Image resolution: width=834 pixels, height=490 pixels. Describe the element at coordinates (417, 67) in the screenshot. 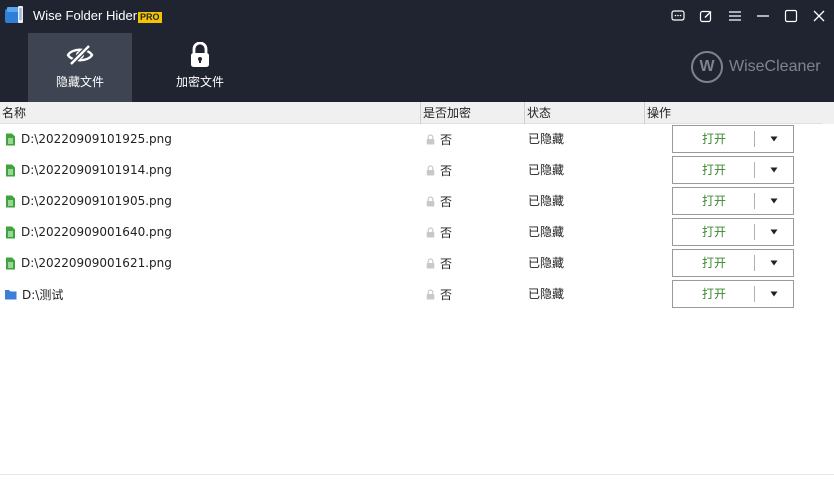

I see `main-toolbar: 隐藏文件 加密文件 W WiseCleaner` at that location.